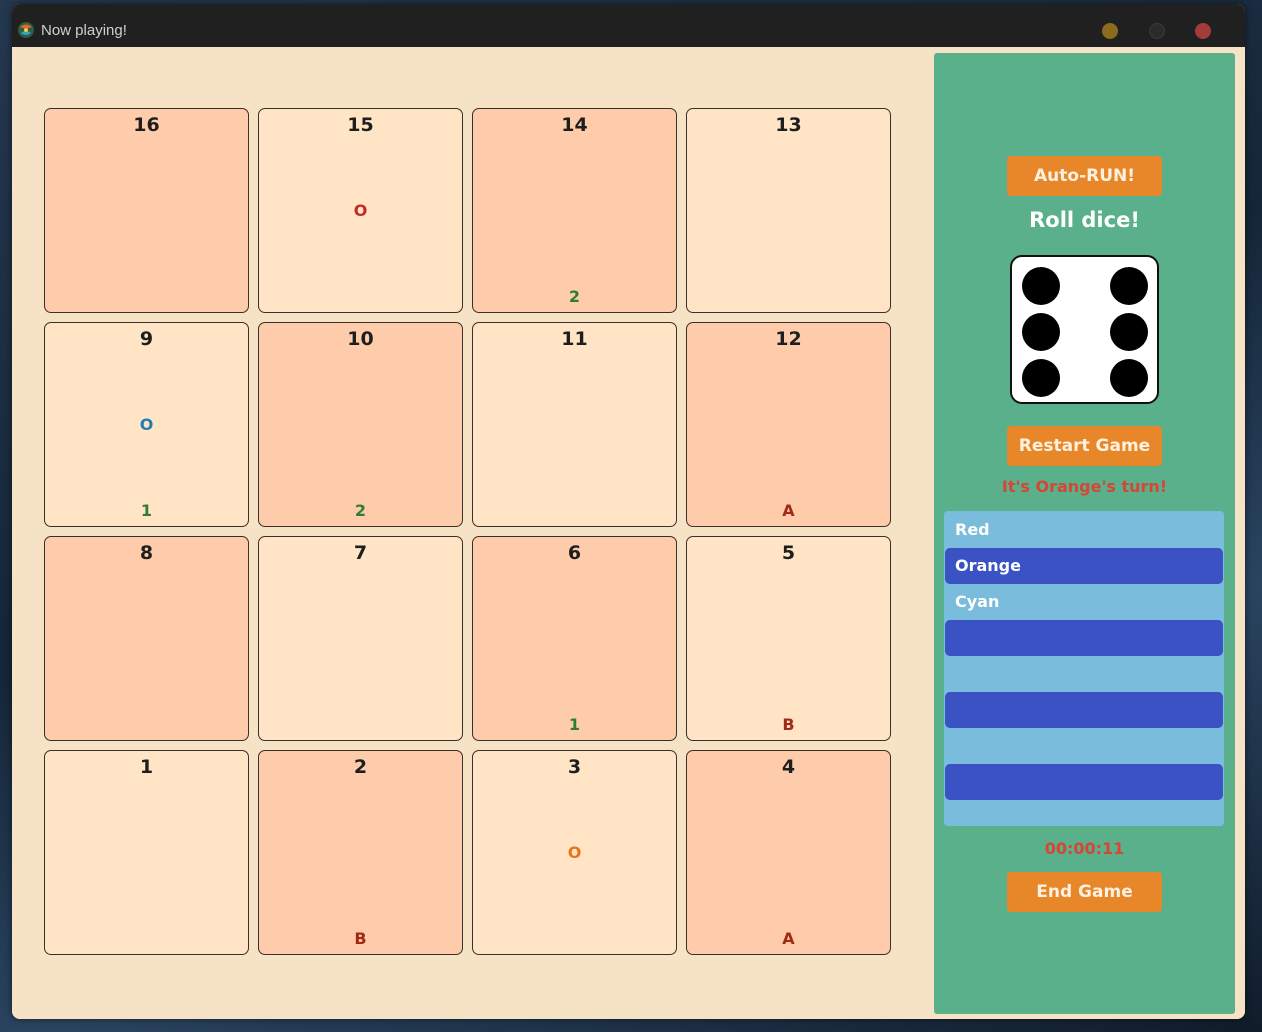 The width and height of the screenshot is (1262, 1032). What do you see at coordinates (360, 767) in the screenshot?
I see `cell-number: 2` at bounding box center [360, 767].